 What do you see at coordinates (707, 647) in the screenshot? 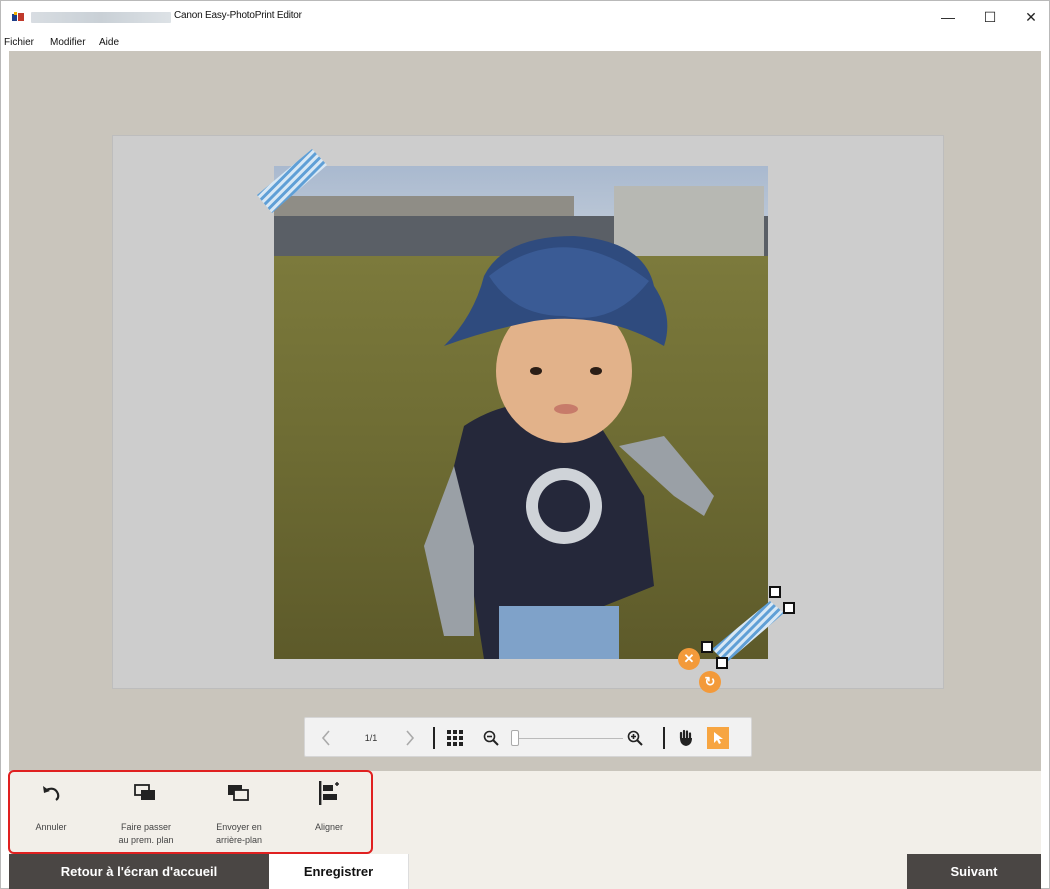
I see `resize-handle-left` at bounding box center [707, 647].